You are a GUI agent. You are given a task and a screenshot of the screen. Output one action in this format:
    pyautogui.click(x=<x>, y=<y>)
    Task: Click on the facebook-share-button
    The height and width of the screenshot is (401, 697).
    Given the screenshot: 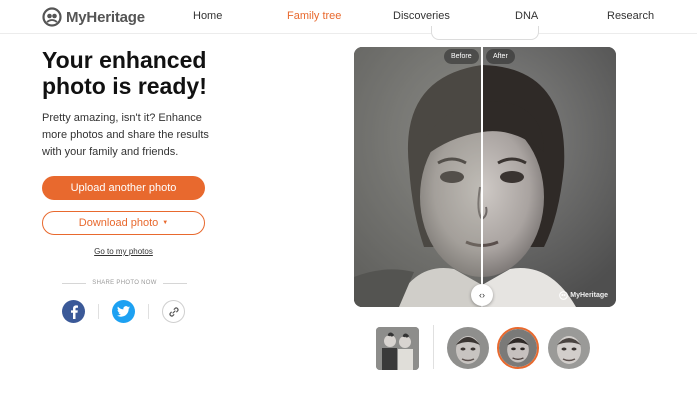 What is the action you would take?
    pyautogui.click(x=73, y=311)
    